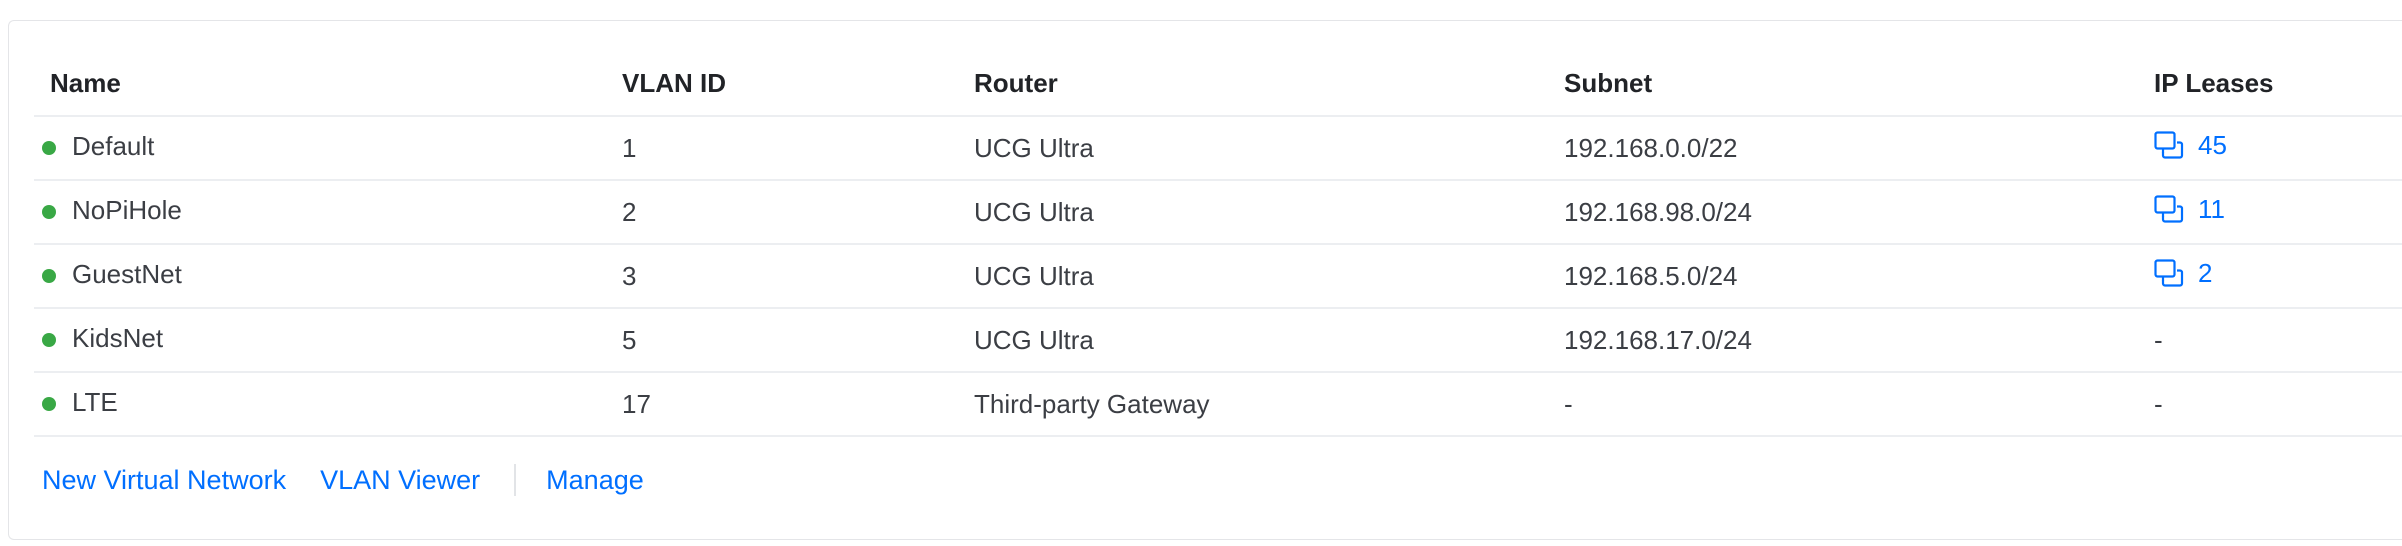  What do you see at coordinates (2270, 84) in the screenshot?
I see `column-header-ip-leases: IP Leases` at bounding box center [2270, 84].